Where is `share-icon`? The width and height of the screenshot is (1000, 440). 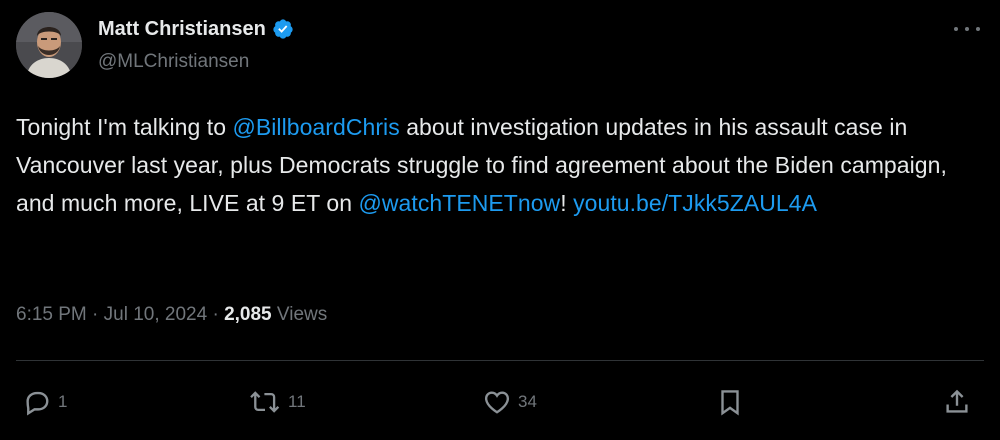 share-icon is located at coordinates (957, 401).